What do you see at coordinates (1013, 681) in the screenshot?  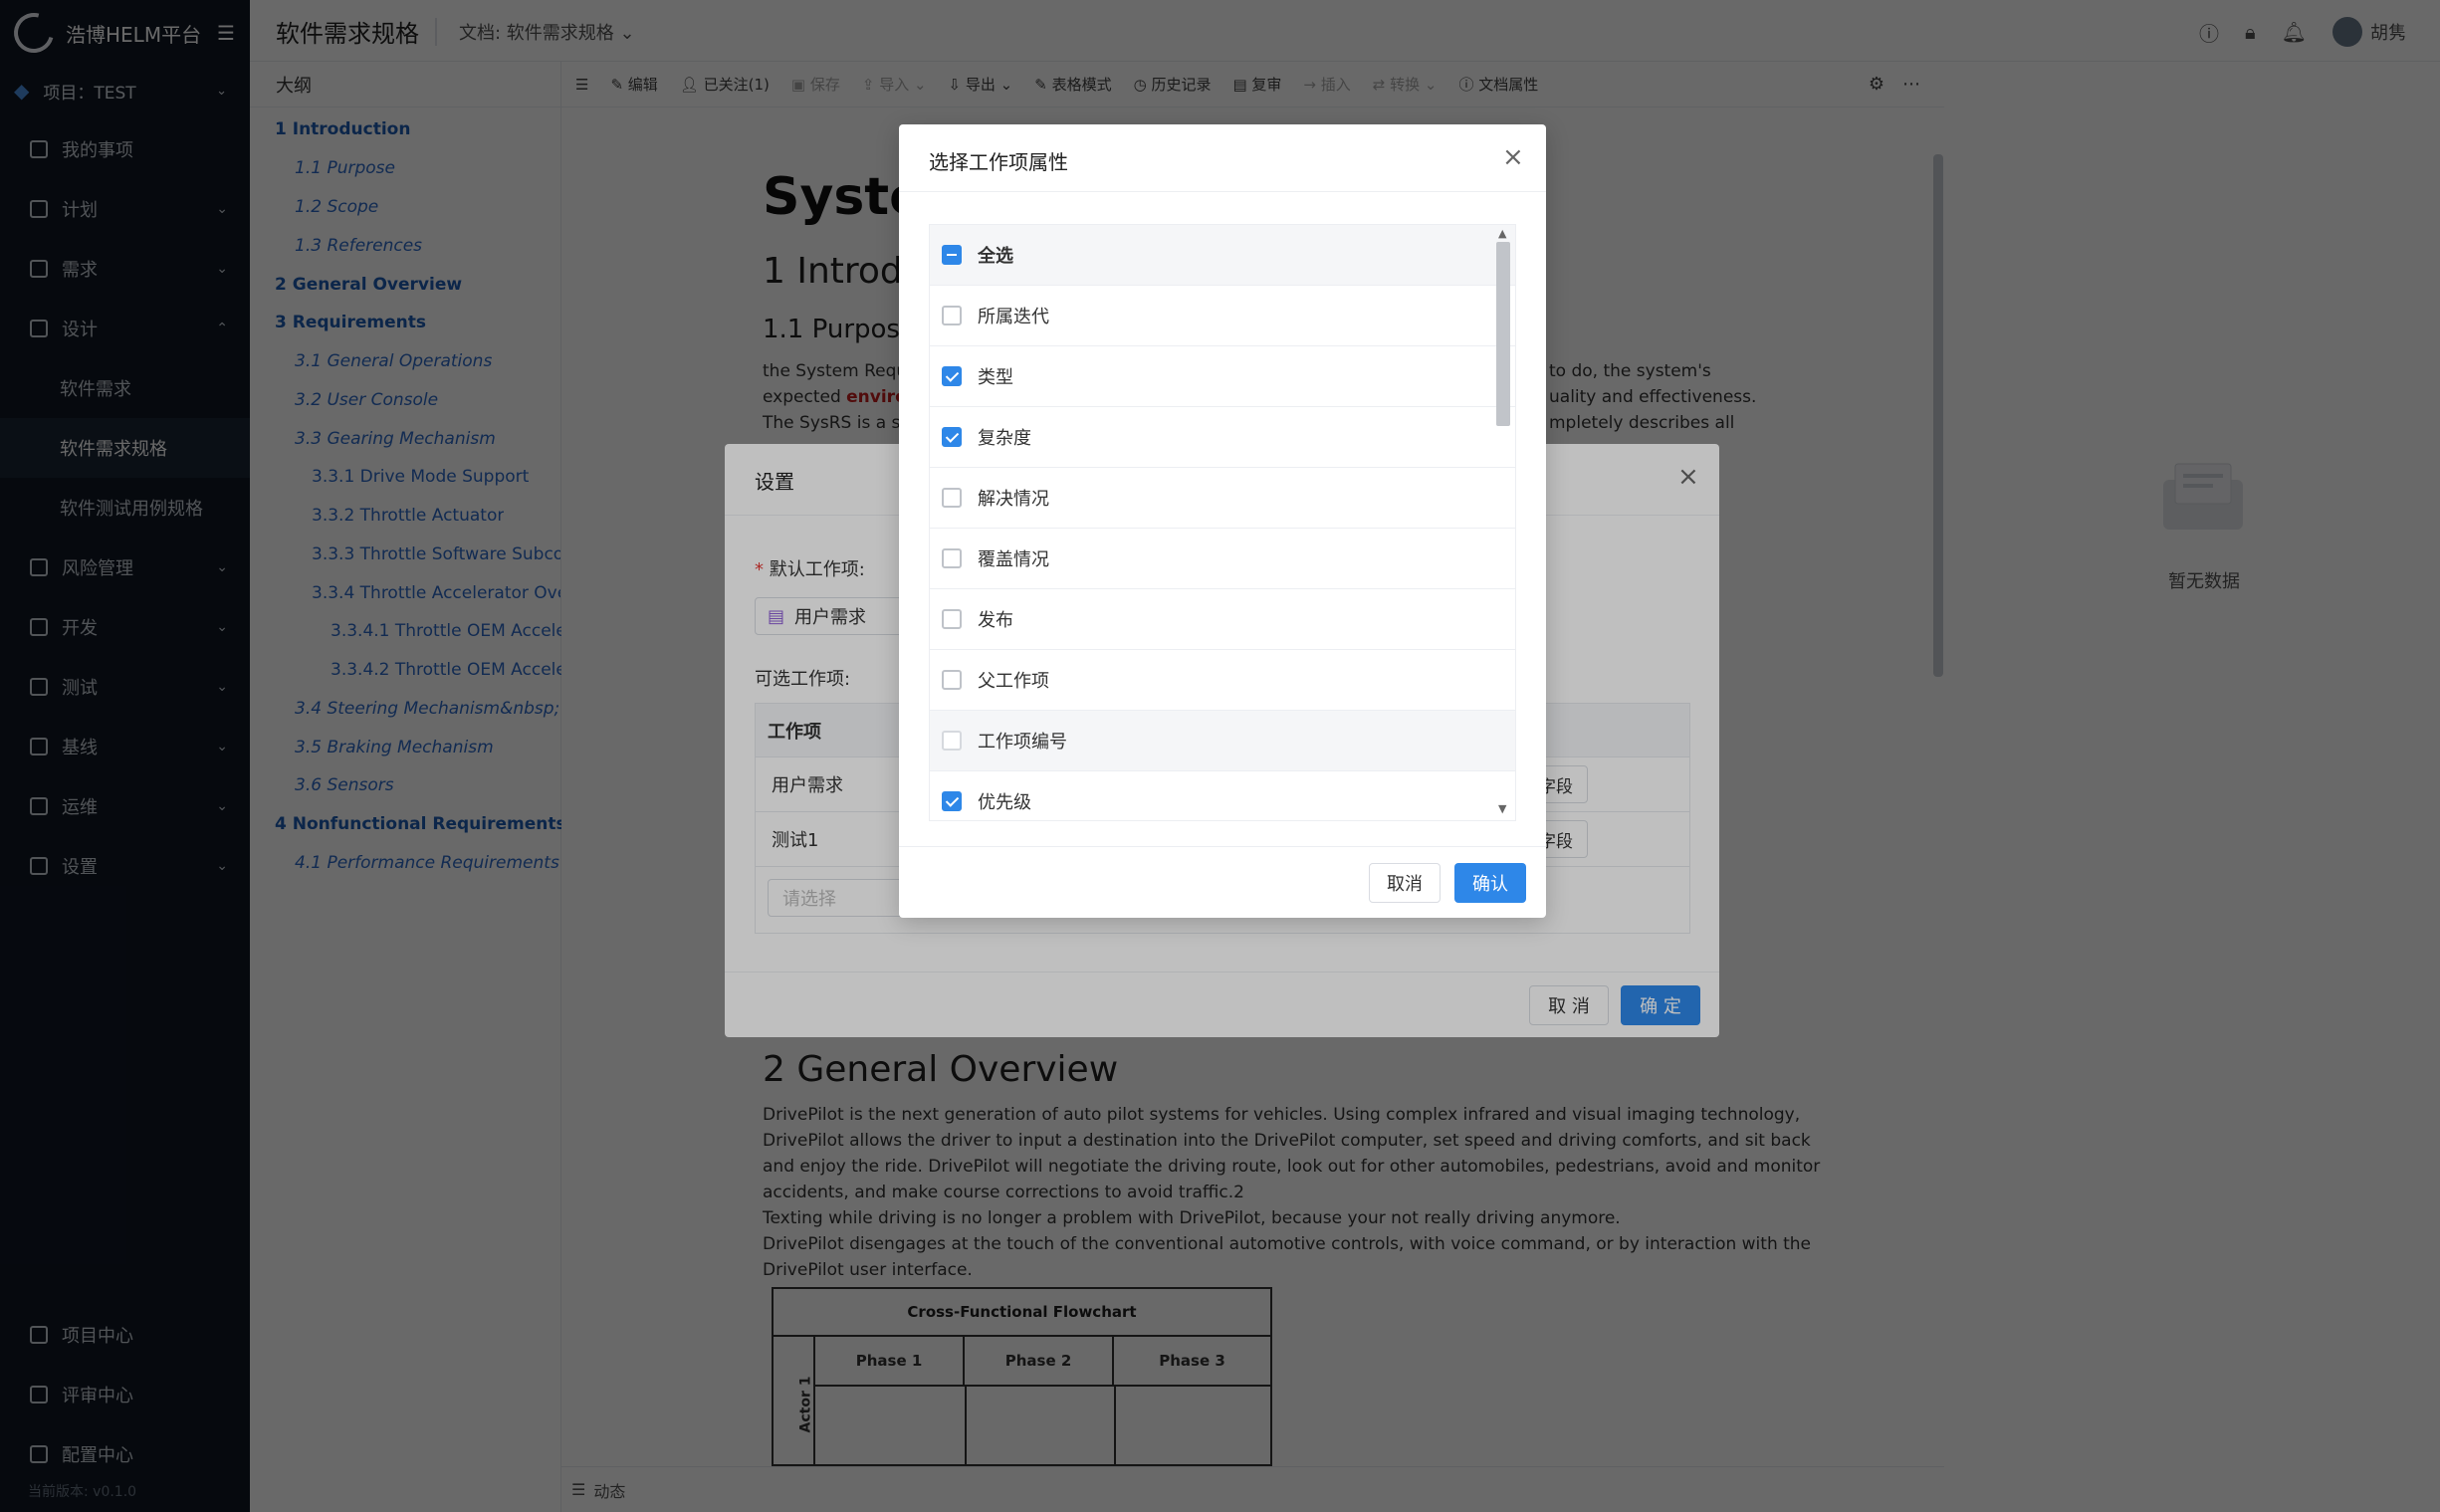 I see `checkbox-label: 父工作项` at bounding box center [1013, 681].